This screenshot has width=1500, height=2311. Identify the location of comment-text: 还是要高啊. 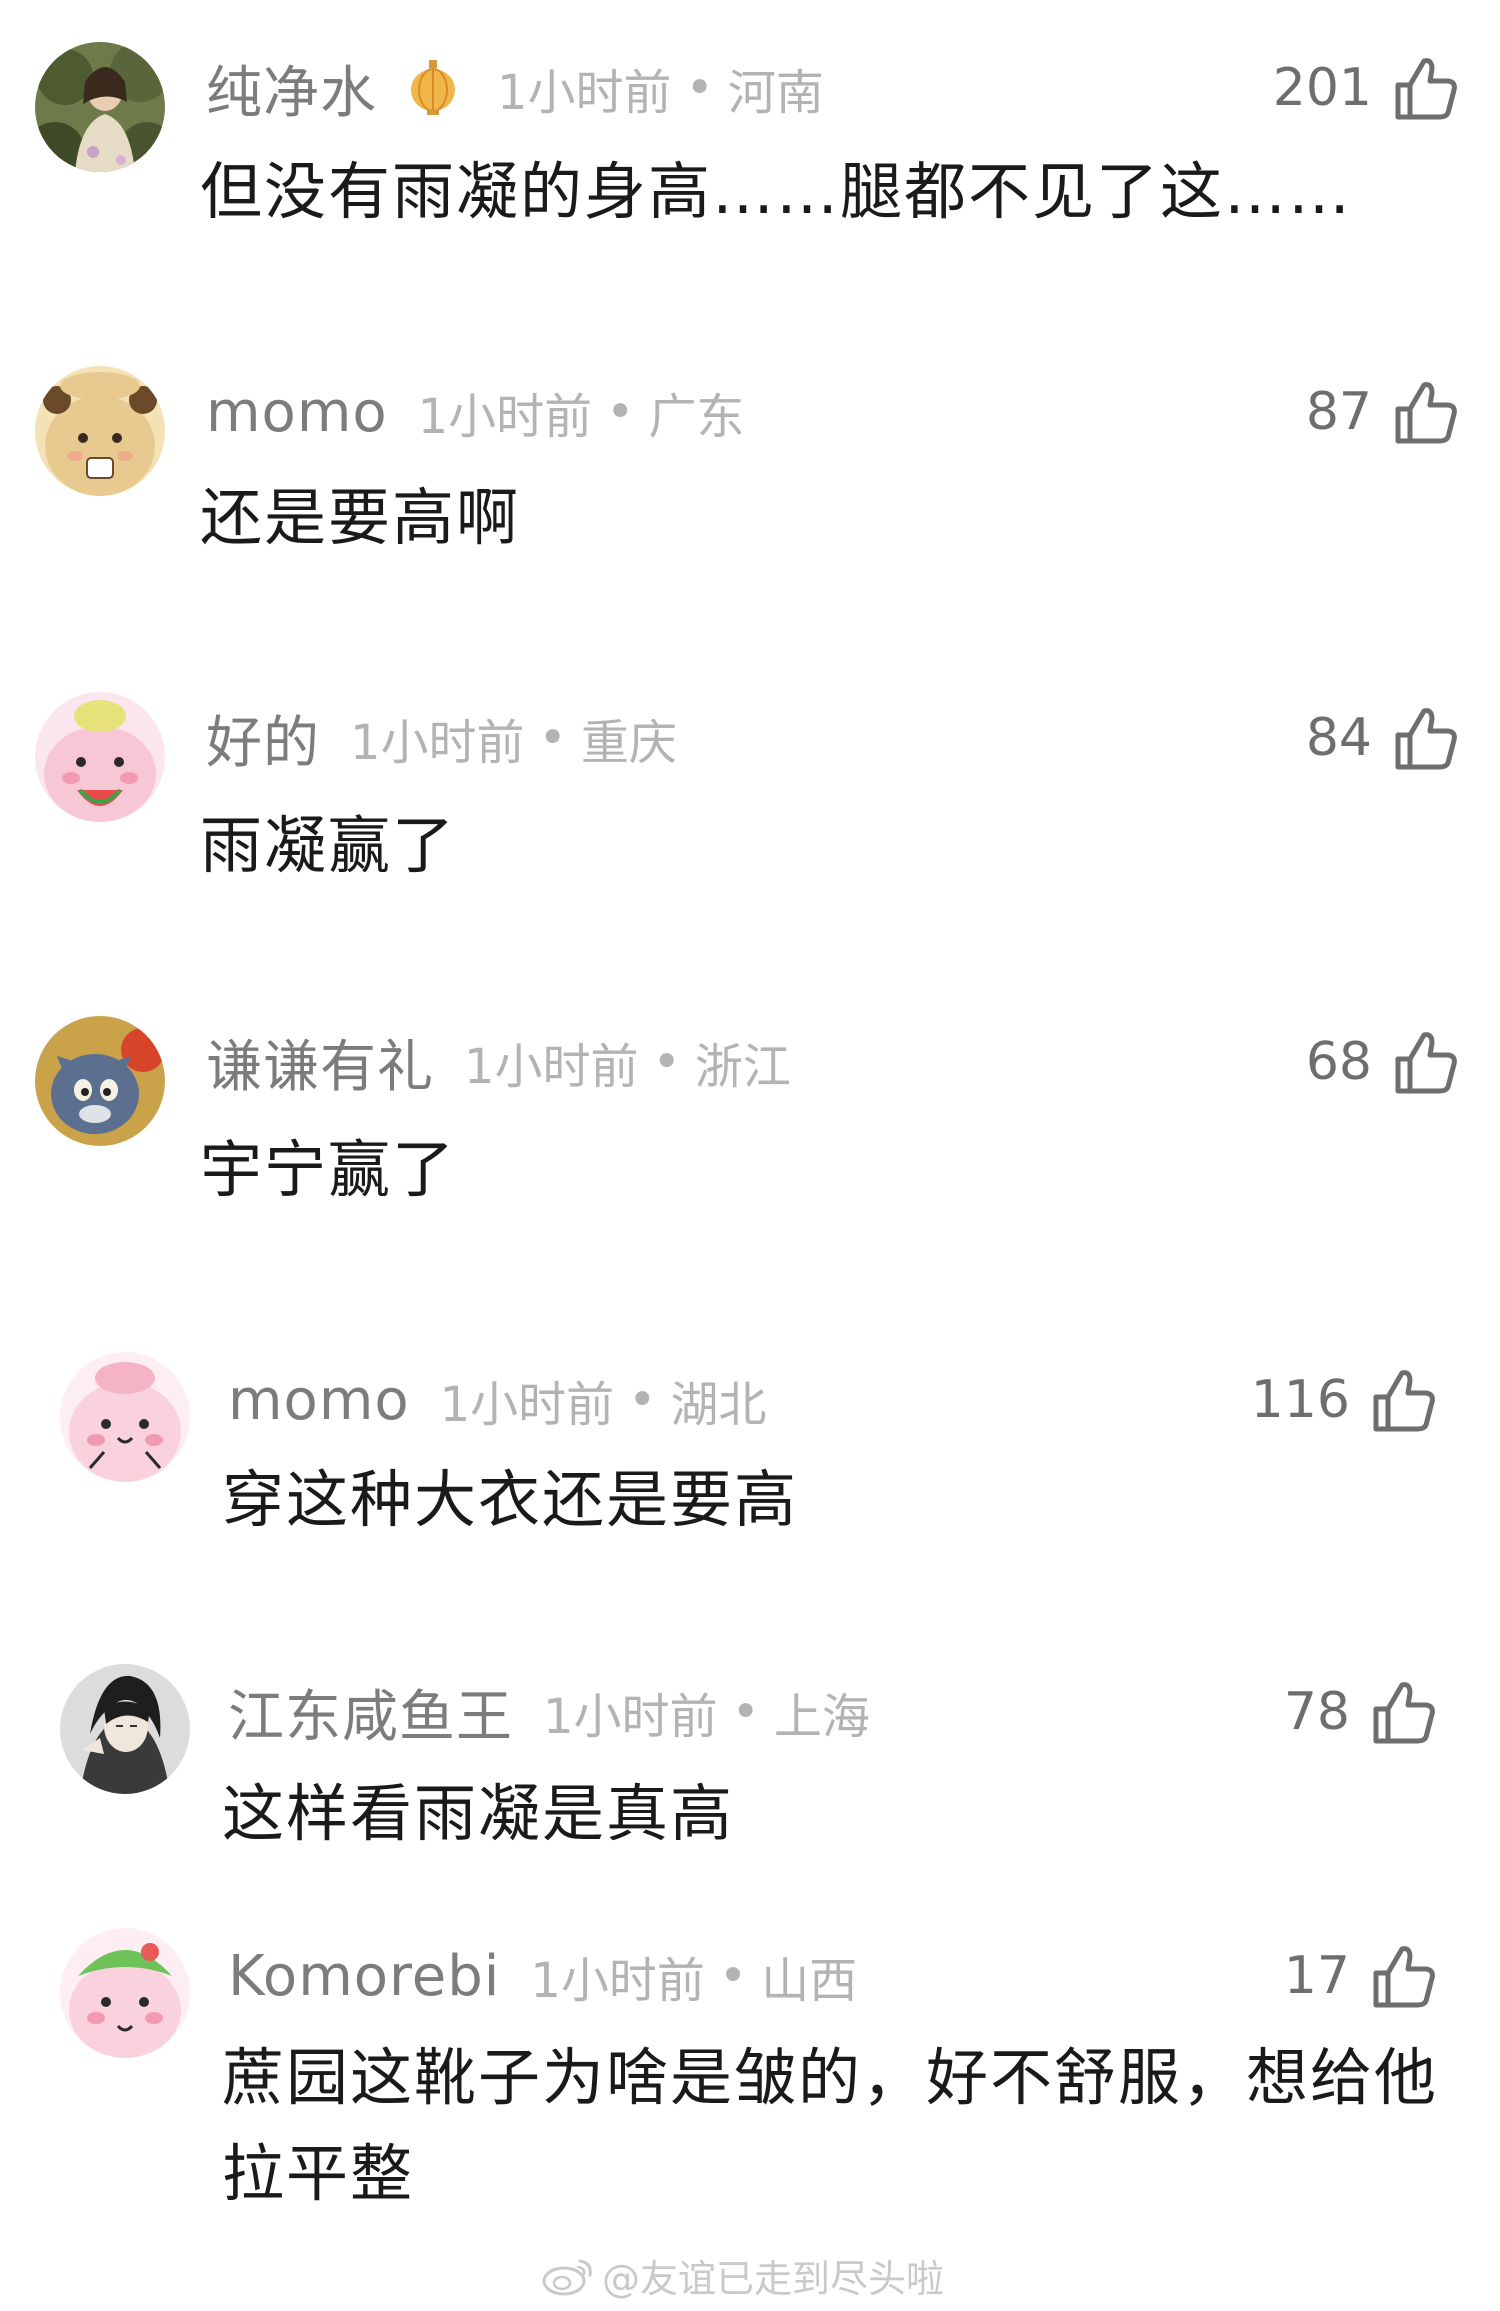
(360, 517).